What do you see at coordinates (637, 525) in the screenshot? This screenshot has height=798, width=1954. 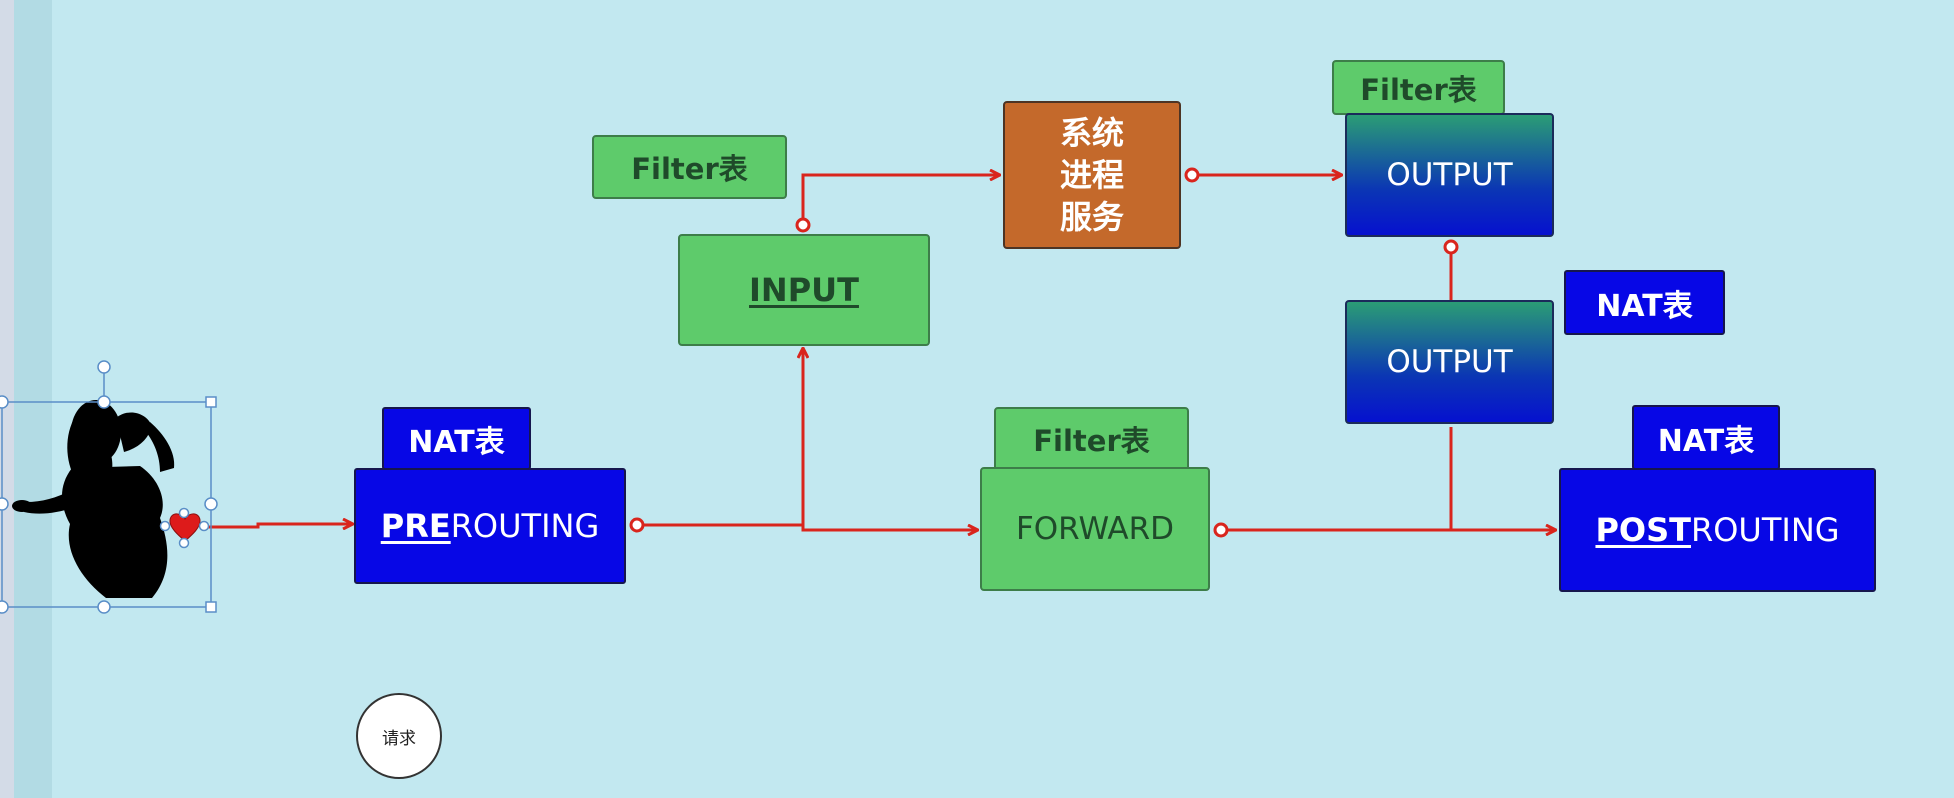 I see `connector-point-prerouting` at bounding box center [637, 525].